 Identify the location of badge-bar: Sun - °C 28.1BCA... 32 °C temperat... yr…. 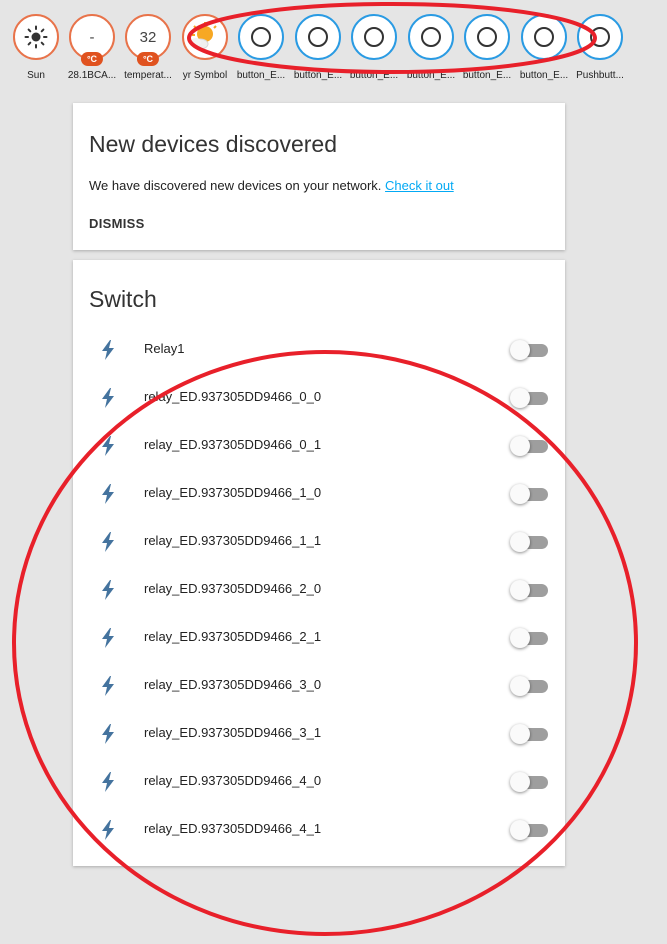
(333, 45).